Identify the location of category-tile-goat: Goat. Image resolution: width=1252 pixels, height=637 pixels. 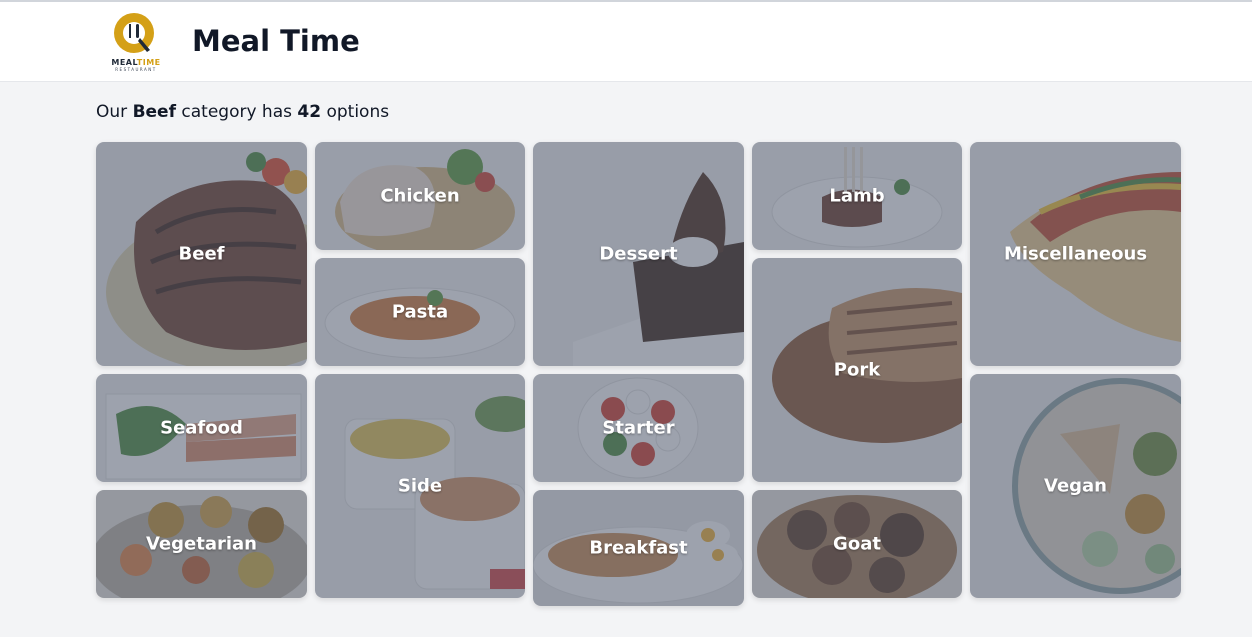
(857, 544).